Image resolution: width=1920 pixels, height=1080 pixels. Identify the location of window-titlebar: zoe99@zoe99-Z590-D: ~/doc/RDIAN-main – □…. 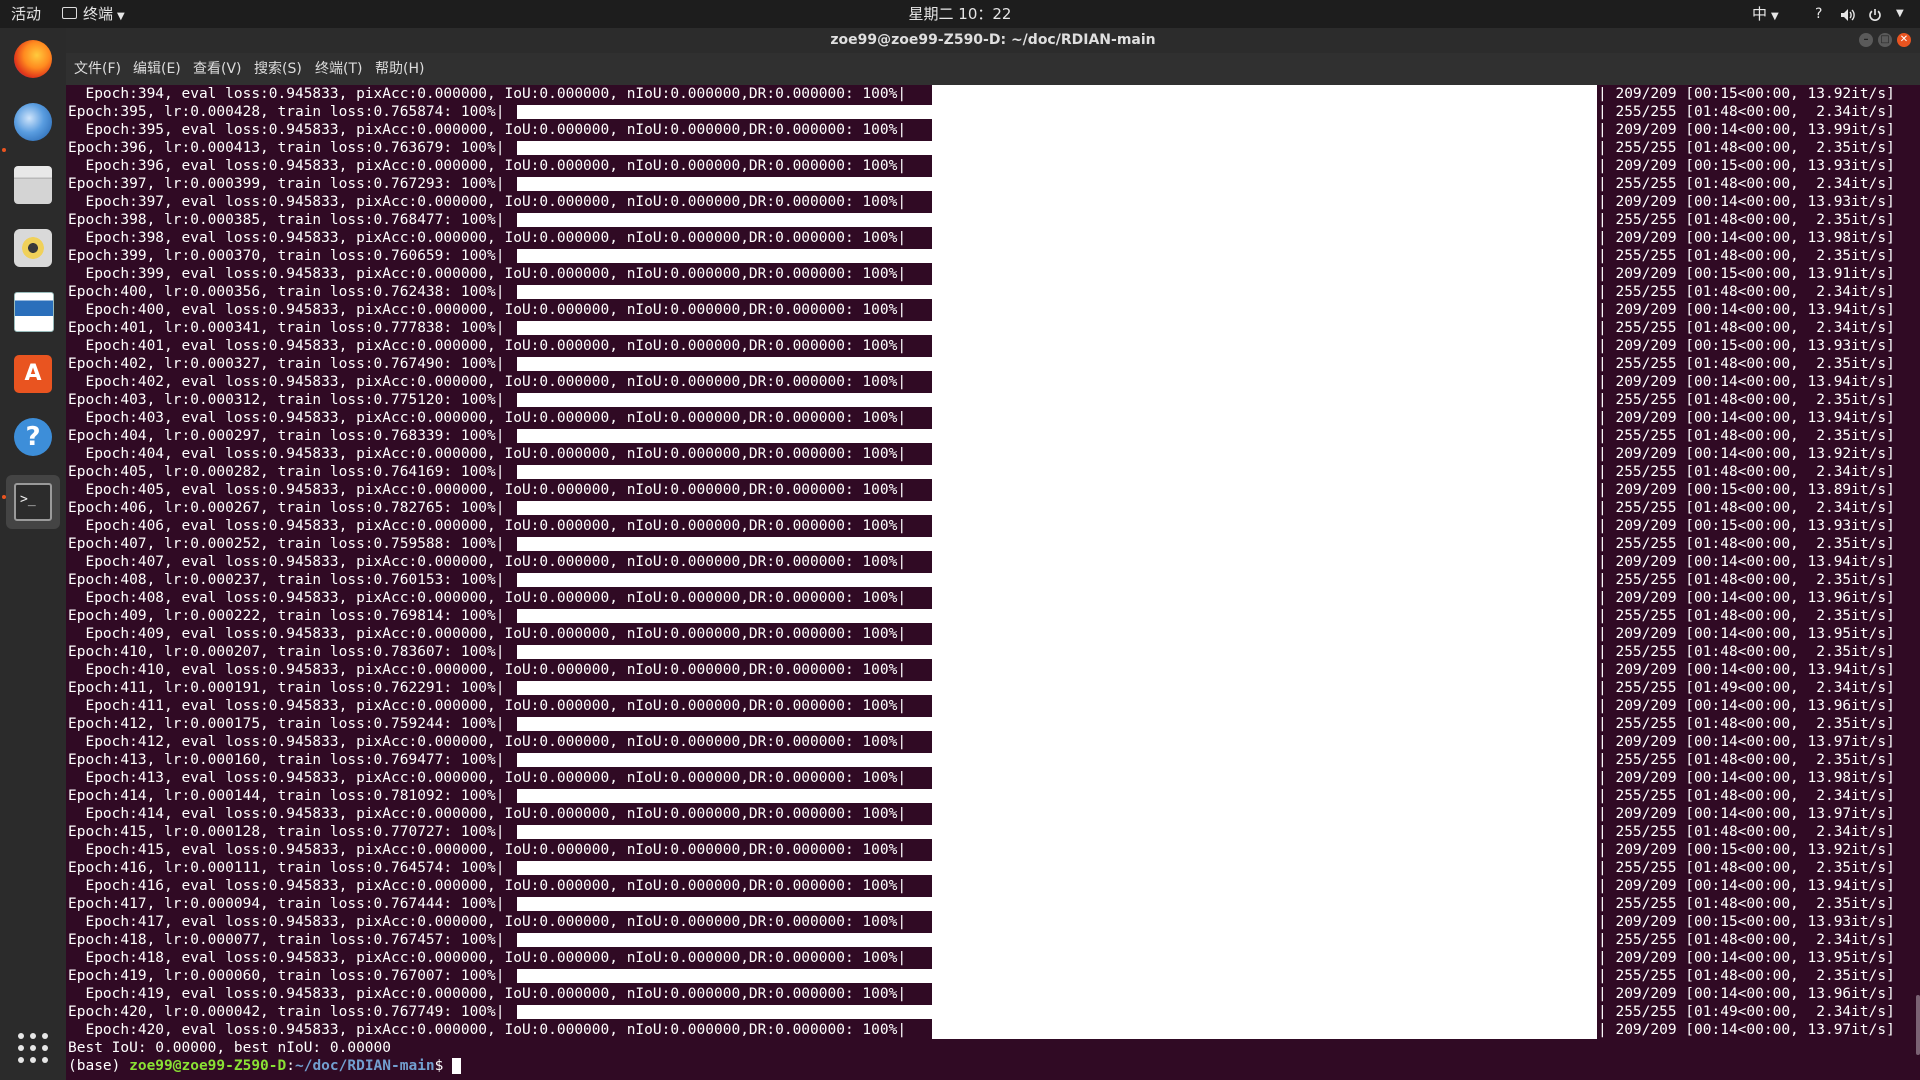
(993, 40).